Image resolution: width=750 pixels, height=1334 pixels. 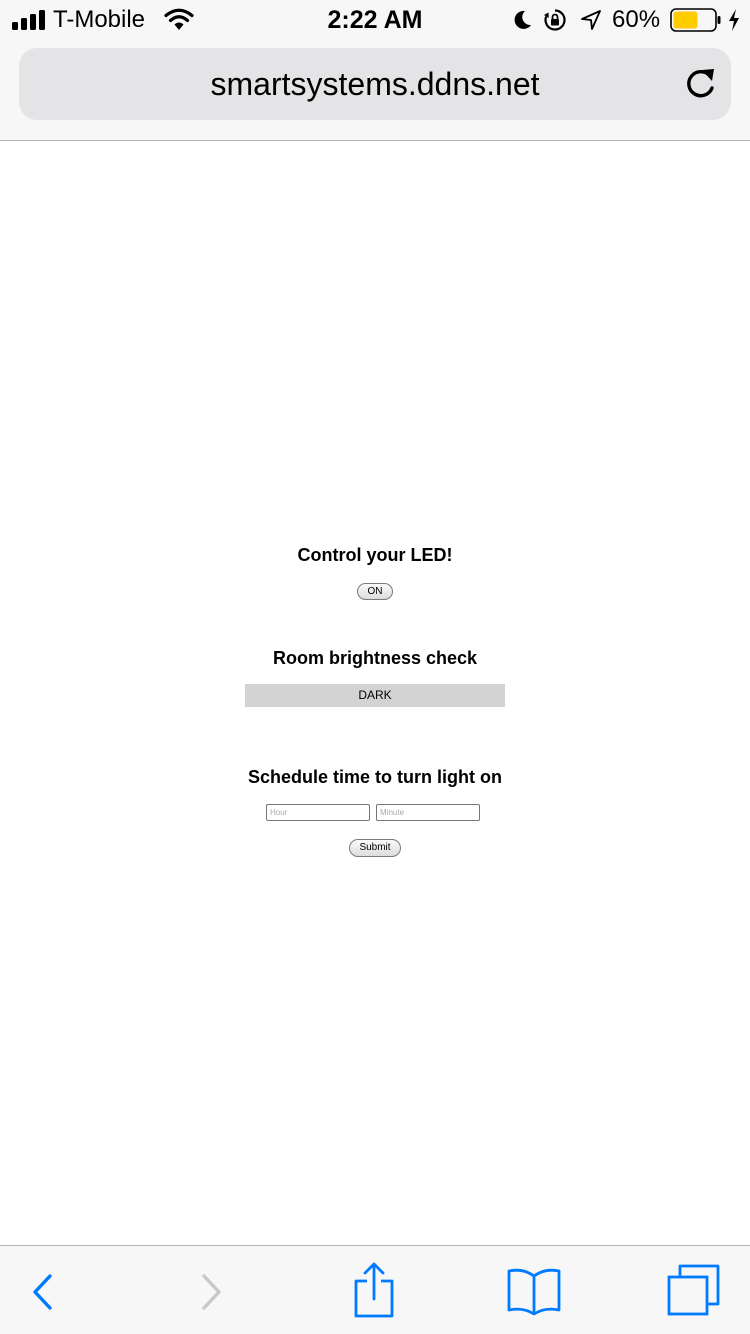 I want to click on url-text: smartsystems.ddns.net, so click(x=375, y=84).